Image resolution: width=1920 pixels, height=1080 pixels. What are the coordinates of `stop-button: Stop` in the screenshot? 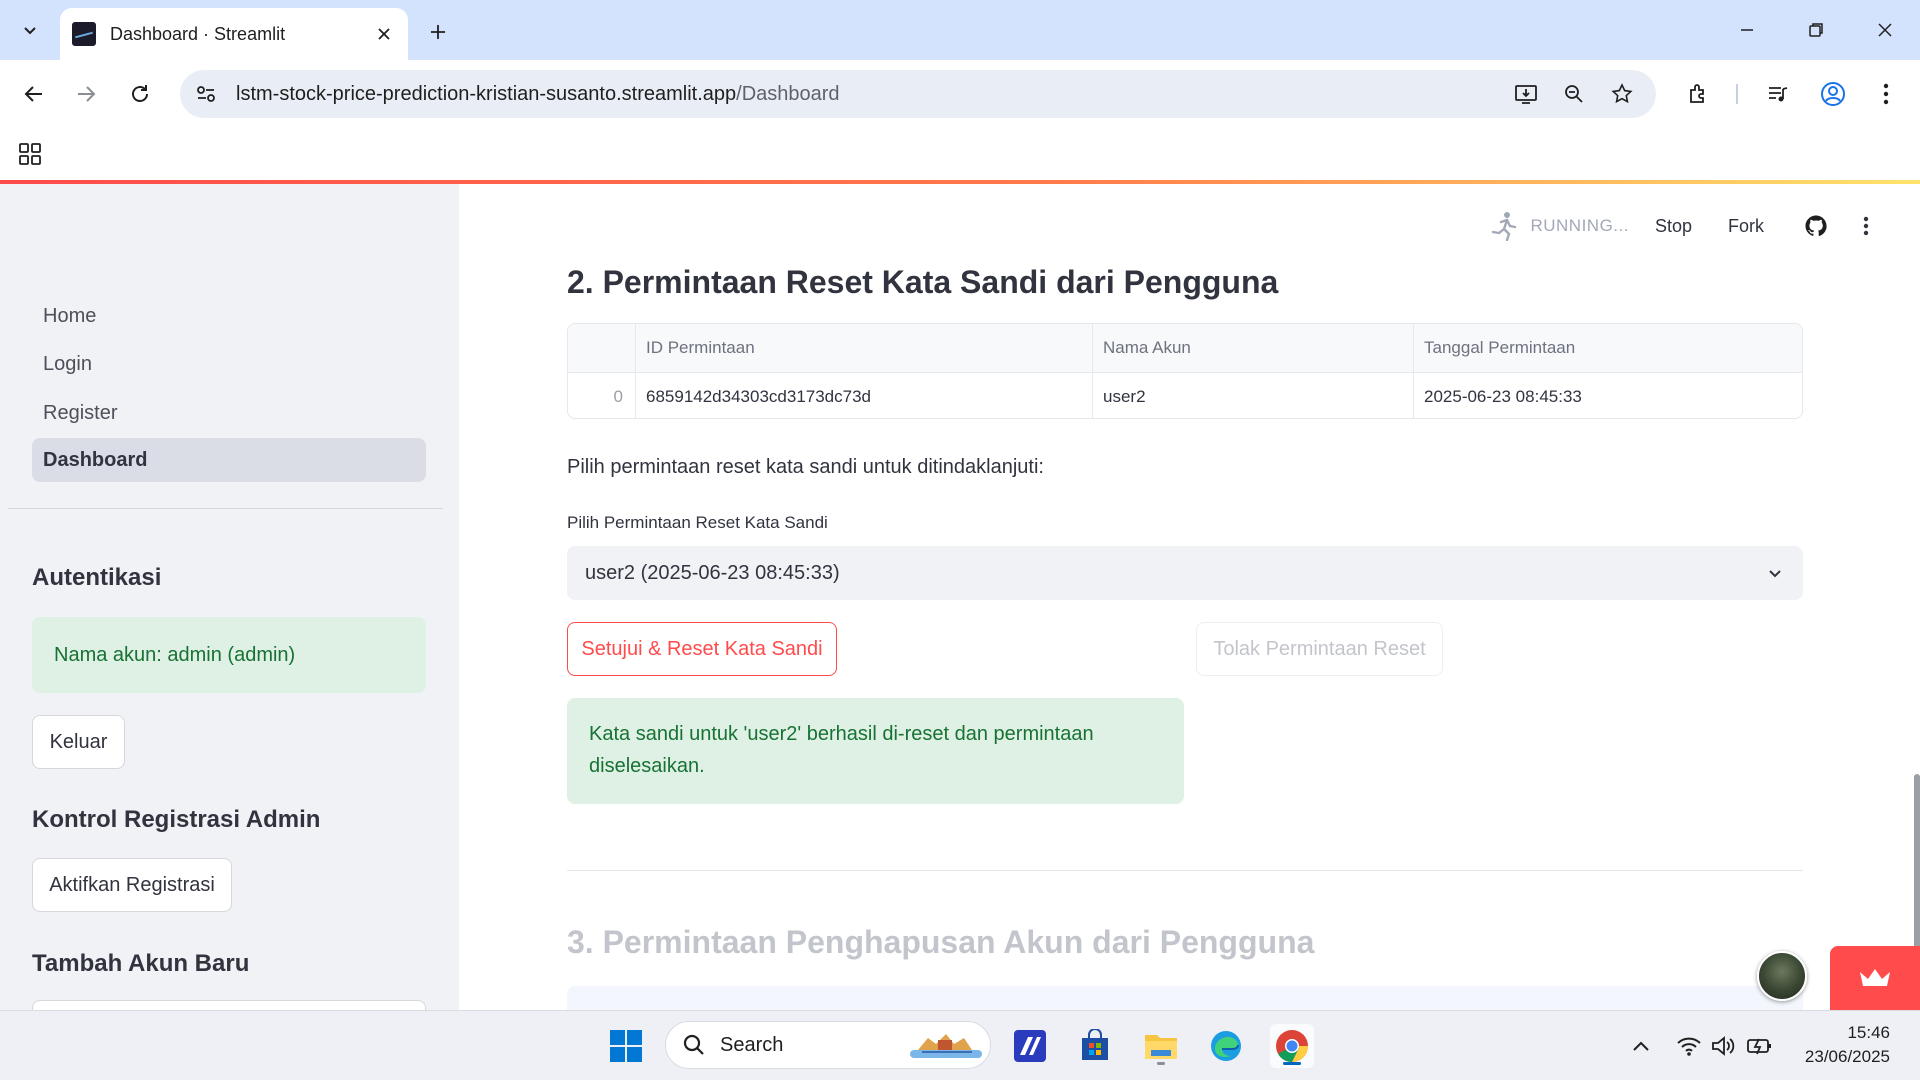 It's located at (1673, 226).